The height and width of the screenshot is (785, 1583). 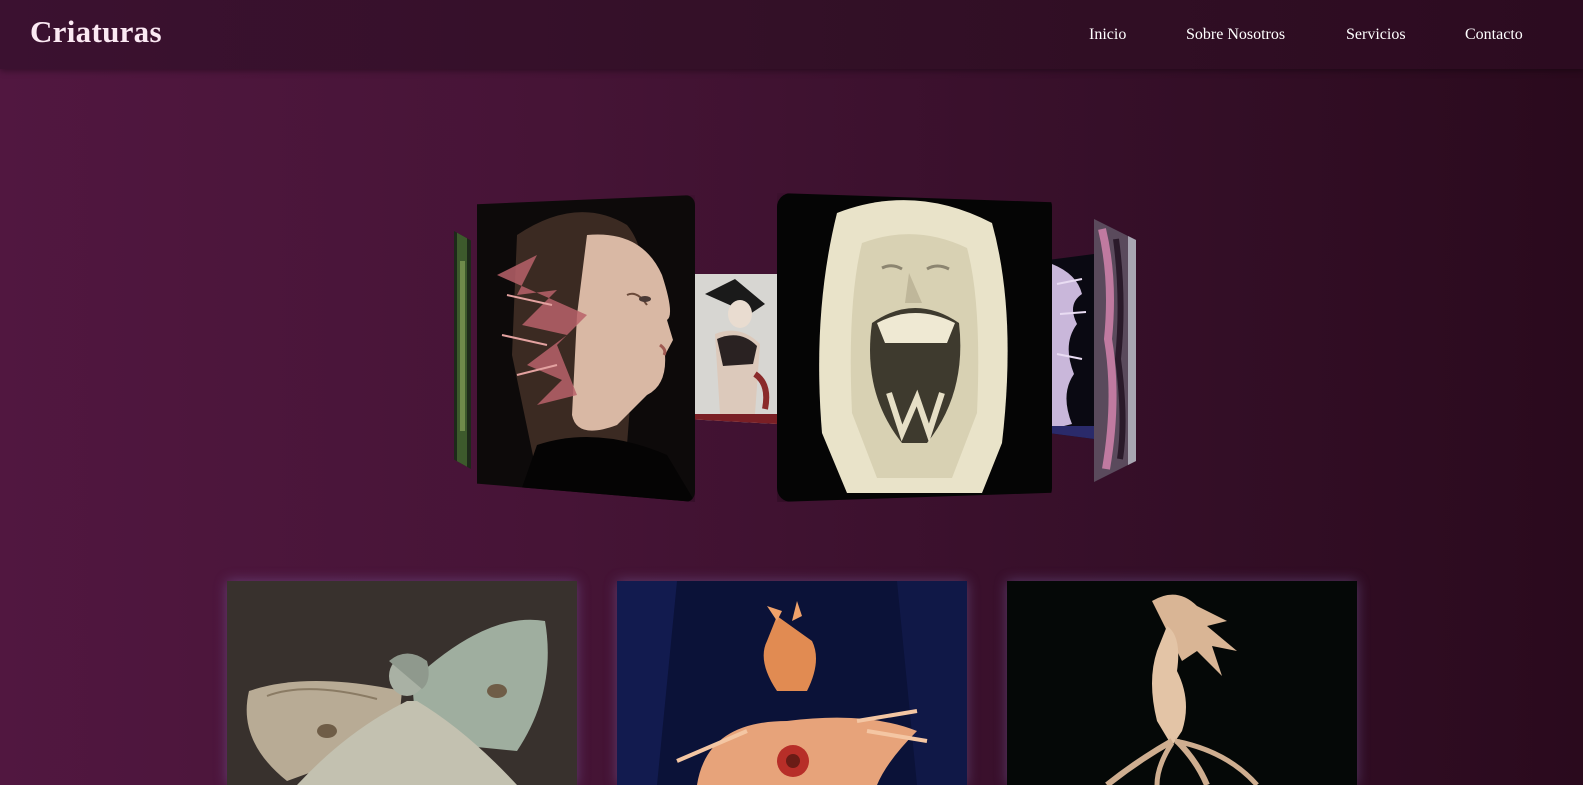 What do you see at coordinates (1494, 35) in the screenshot?
I see `nav-link-contacto: Contacto` at bounding box center [1494, 35].